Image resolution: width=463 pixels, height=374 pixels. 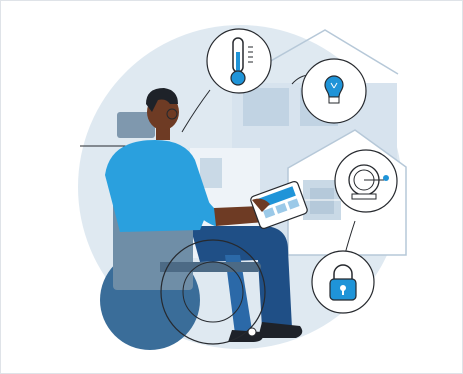 I want to click on lightbulb-icon, so click(x=334, y=91).